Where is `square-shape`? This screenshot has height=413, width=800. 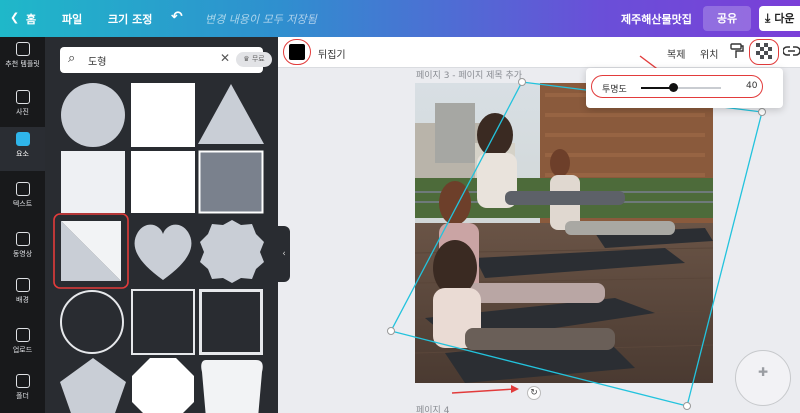
square-shape is located at coordinates (163, 115).